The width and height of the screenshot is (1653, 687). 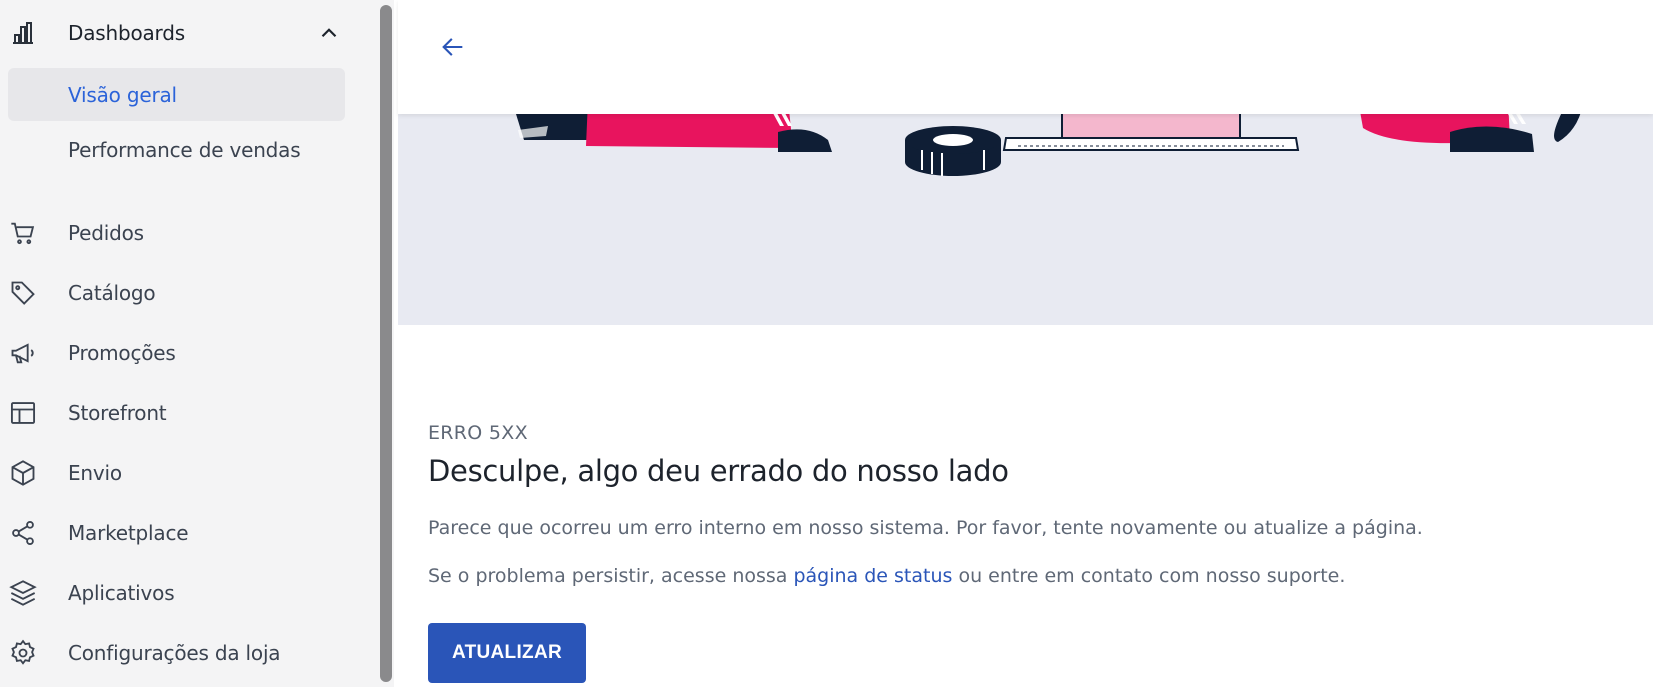 What do you see at coordinates (507, 653) in the screenshot?
I see `refresh-button: ATUALIZAR` at bounding box center [507, 653].